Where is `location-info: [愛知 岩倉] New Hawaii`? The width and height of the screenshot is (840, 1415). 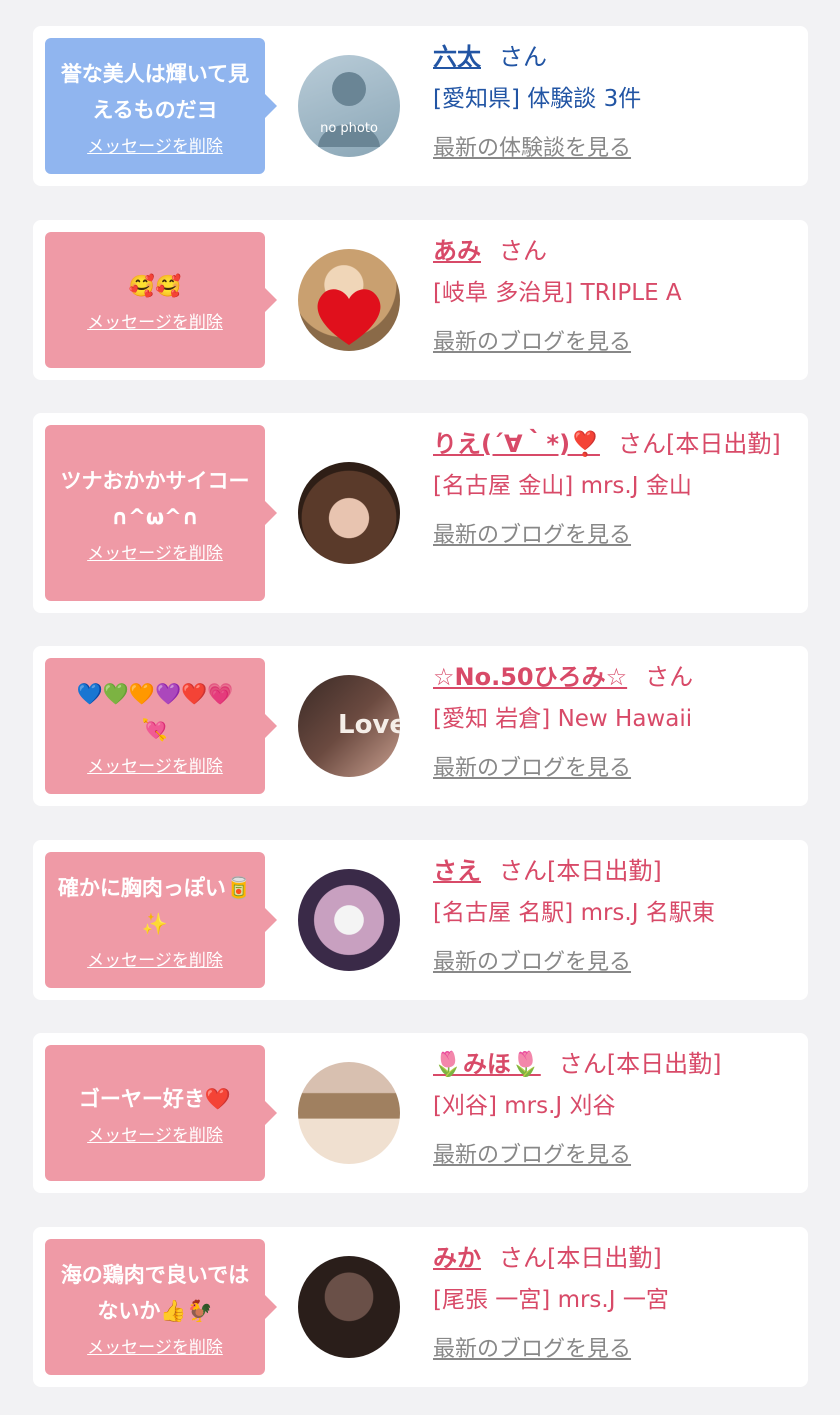 location-info: [愛知 岩倉] New Hawaii is located at coordinates (563, 719).